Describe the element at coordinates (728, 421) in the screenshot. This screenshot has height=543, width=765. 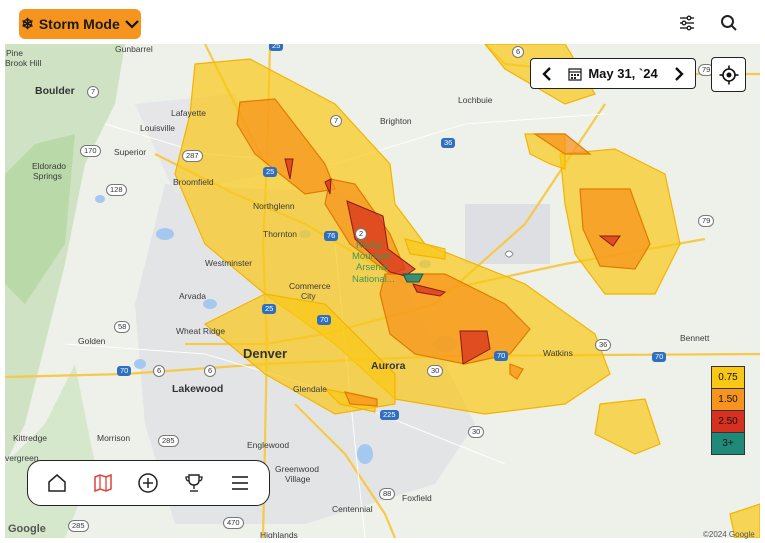
I see `legend-item: 2.50` at that location.